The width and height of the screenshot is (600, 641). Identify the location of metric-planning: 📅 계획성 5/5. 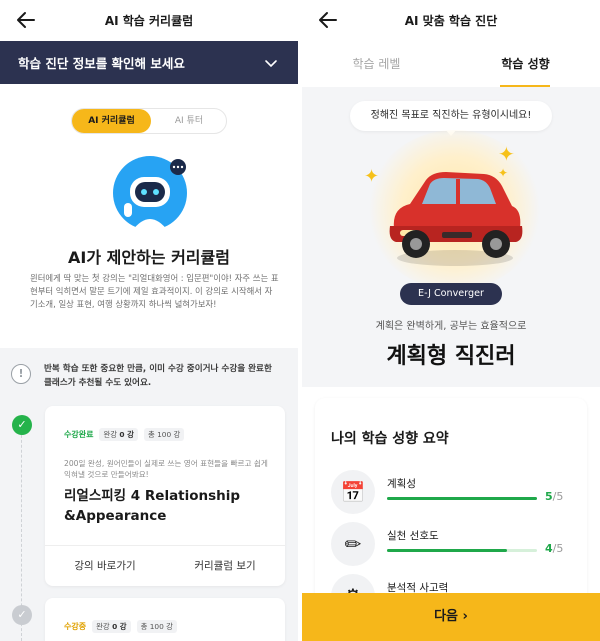
(451, 493).